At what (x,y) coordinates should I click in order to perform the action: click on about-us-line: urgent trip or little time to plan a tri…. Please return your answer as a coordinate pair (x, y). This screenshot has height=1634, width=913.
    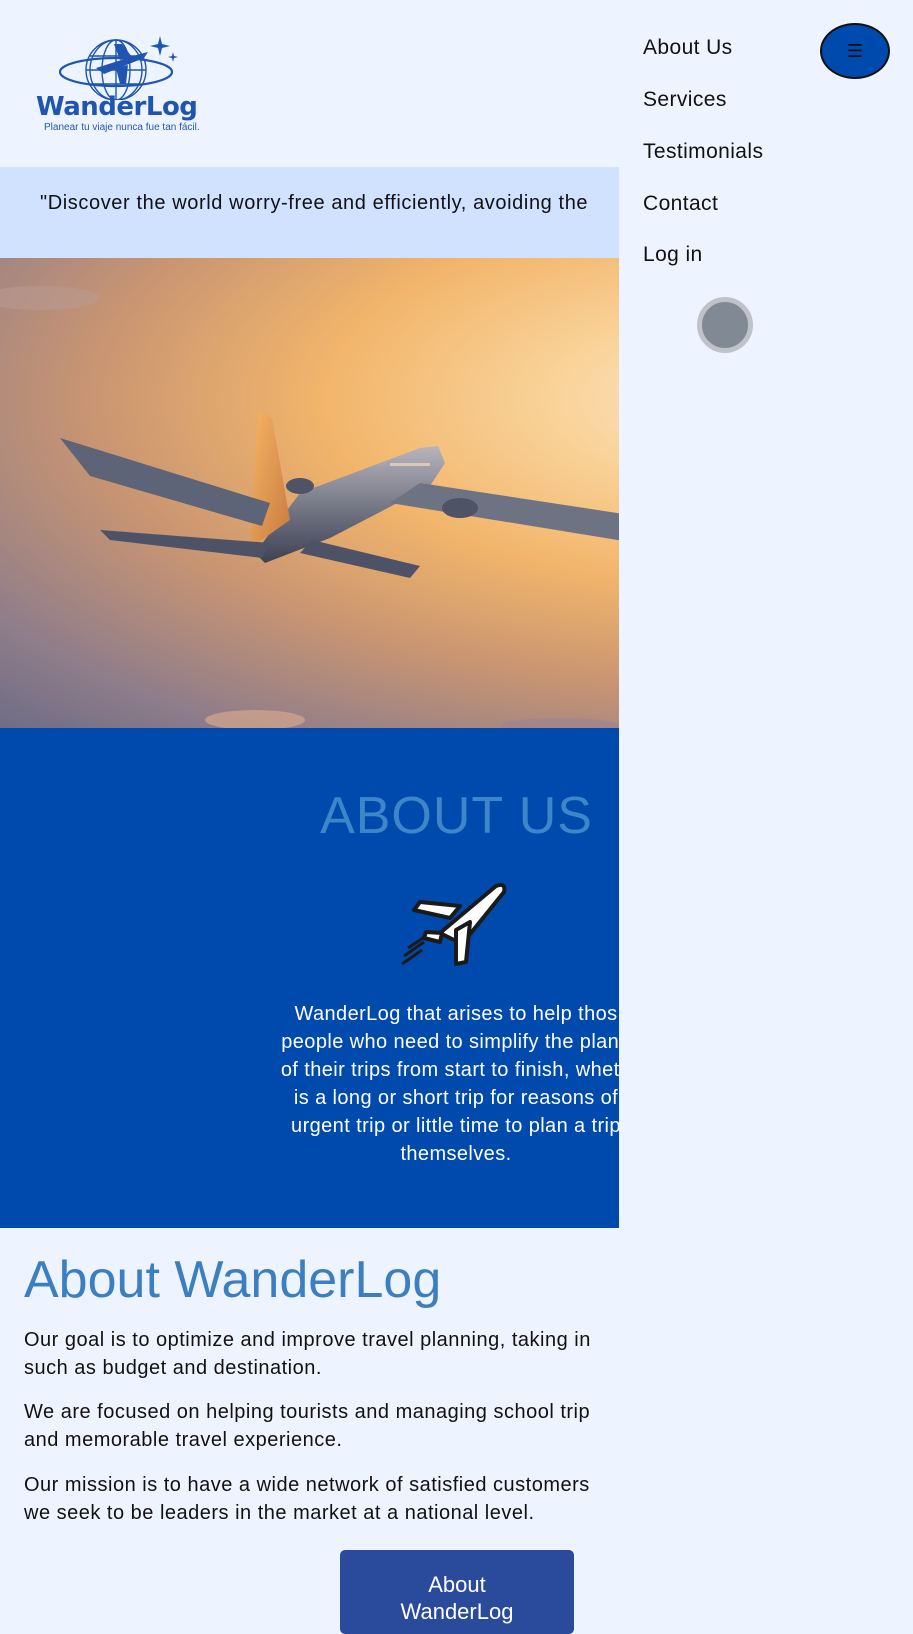
    Looking at the image, I should click on (456, 1126).